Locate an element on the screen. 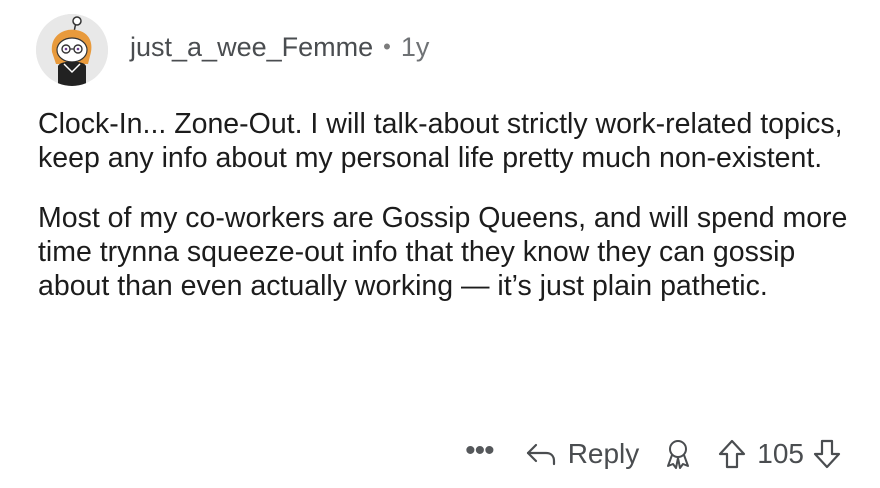  downvote-icon is located at coordinates (827, 454).